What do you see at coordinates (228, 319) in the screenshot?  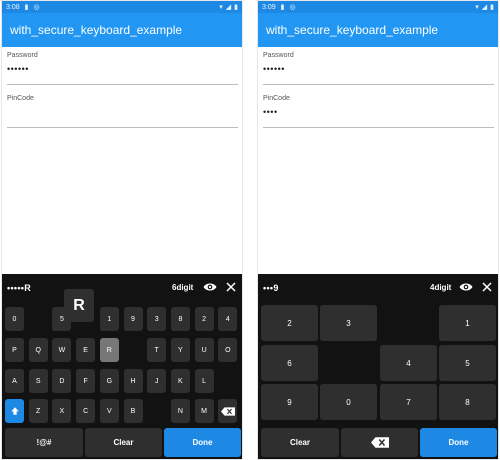 I see `key: 4` at bounding box center [228, 319].